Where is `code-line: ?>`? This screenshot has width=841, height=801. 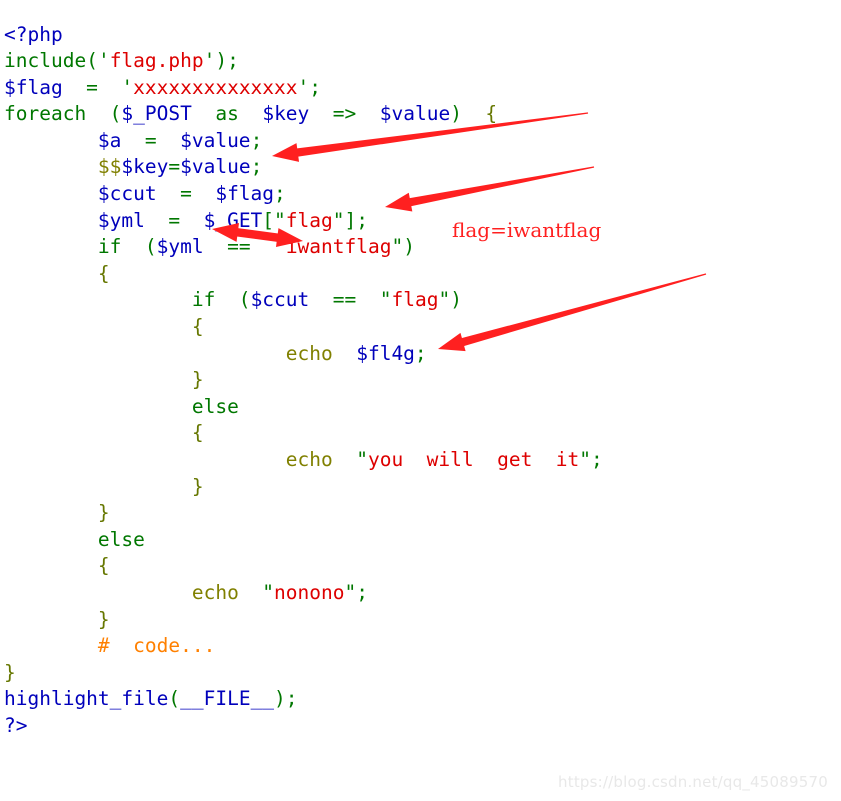
code-line: ?> is located at coordinates (420, 726).